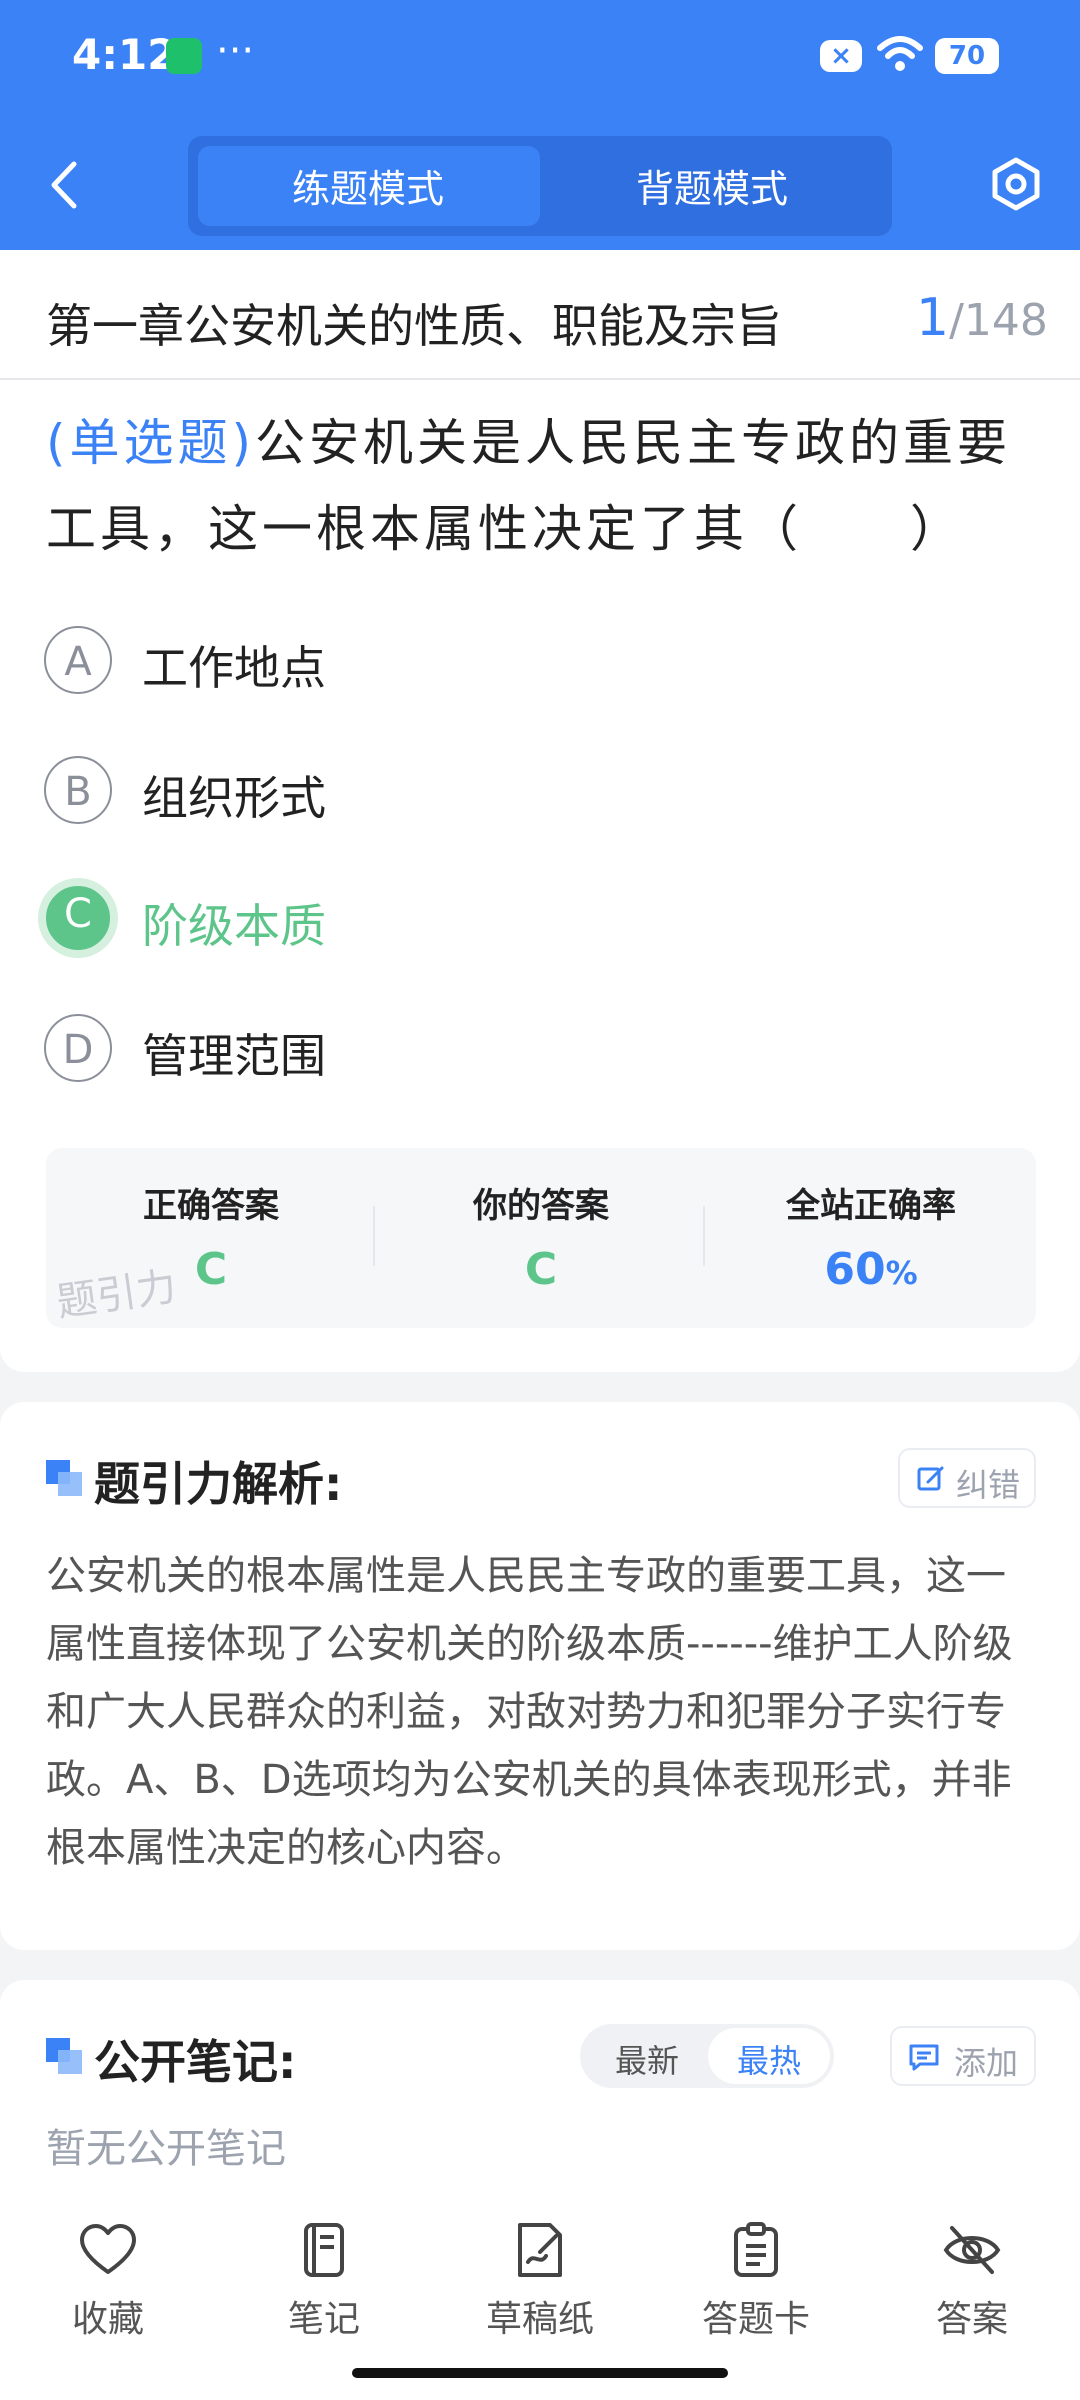 This screenshot has width=1080, height=2400. What do you see at coordinates (855, 1269) in the screenshot?
I see `accuracy-rate-number: 60` at bounding box center [855, 1269].